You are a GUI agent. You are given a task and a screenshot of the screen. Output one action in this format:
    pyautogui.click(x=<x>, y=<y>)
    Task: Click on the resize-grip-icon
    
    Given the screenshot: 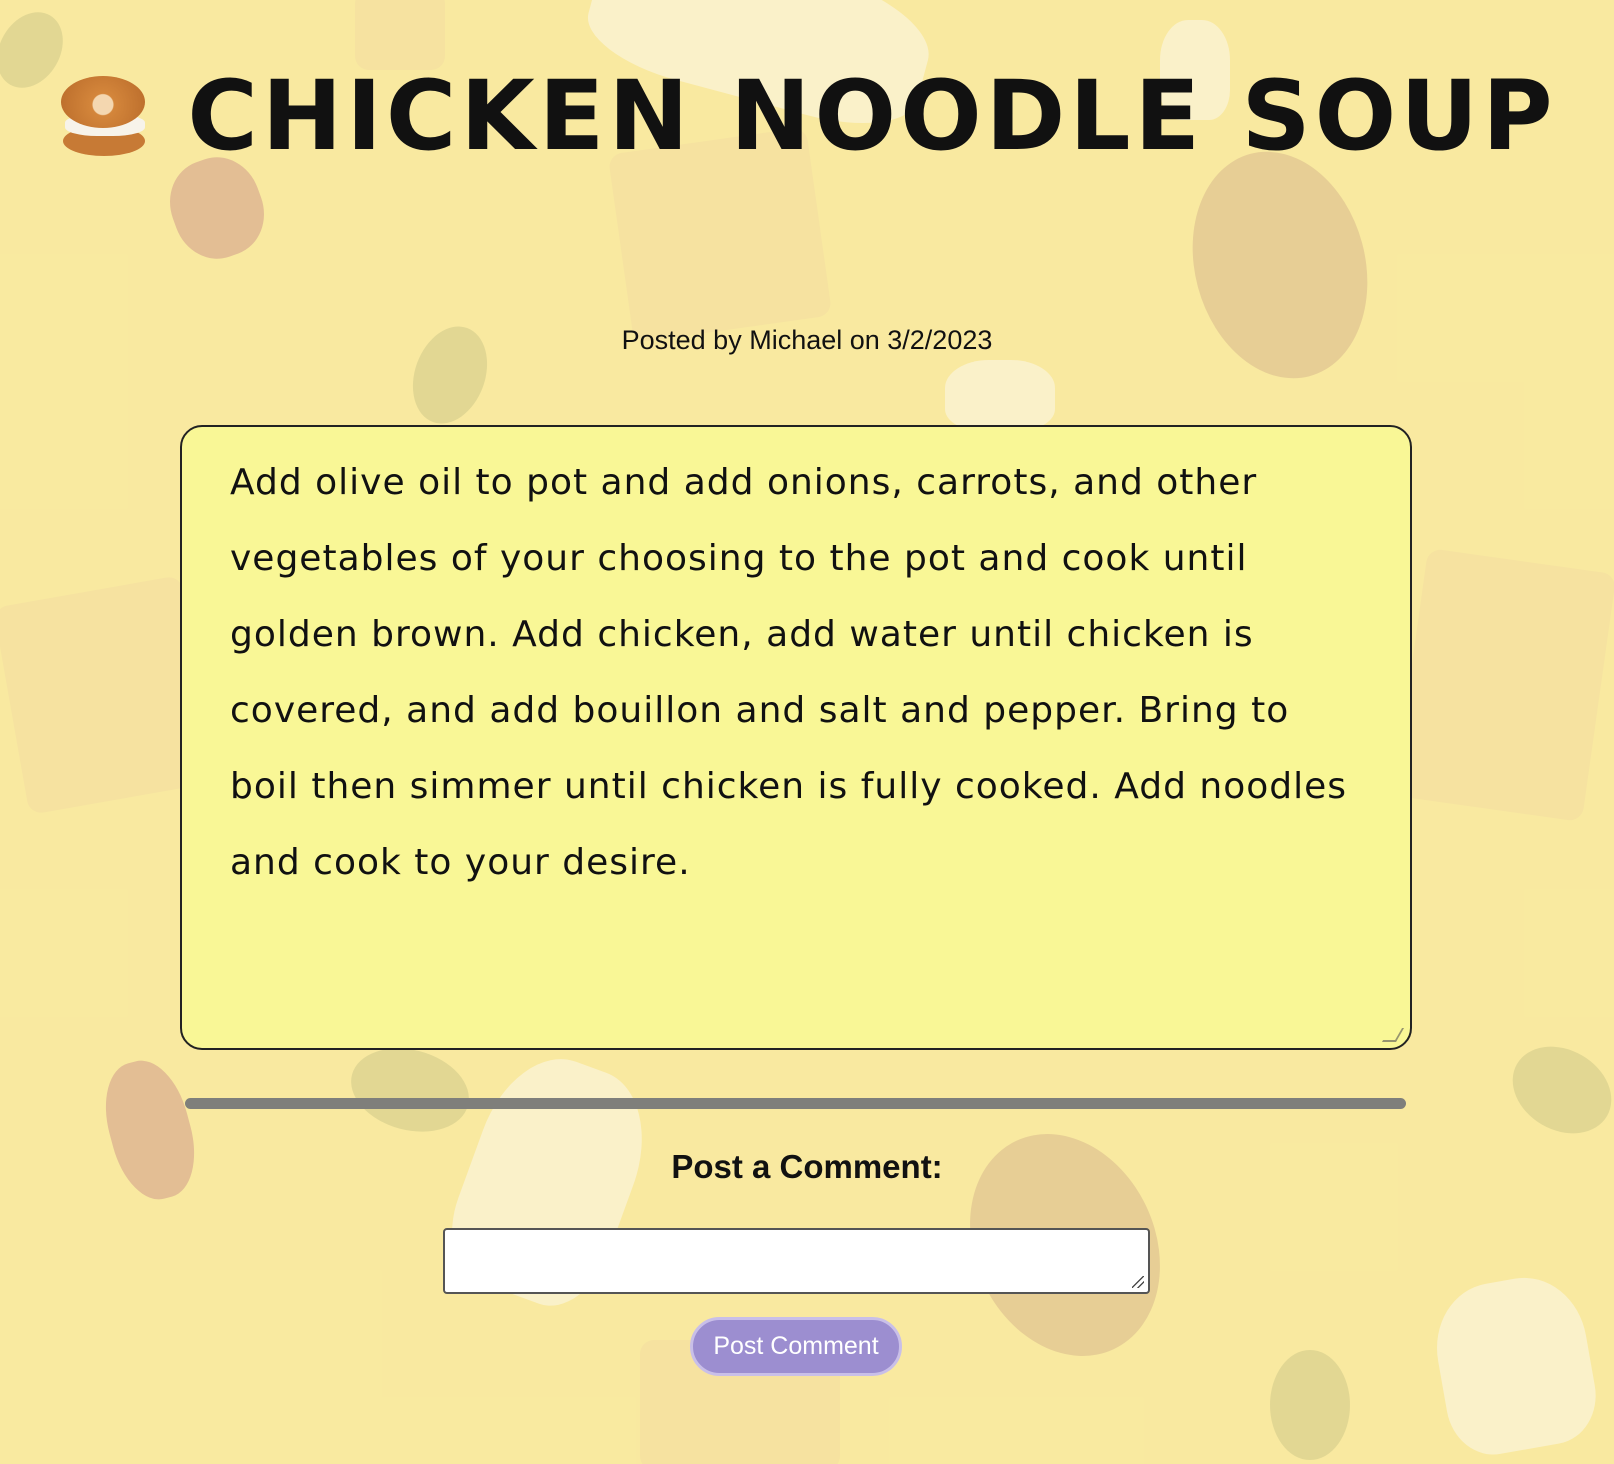 What is the action you would take?
    pyautogui.click(x=1138, y=1282)
    